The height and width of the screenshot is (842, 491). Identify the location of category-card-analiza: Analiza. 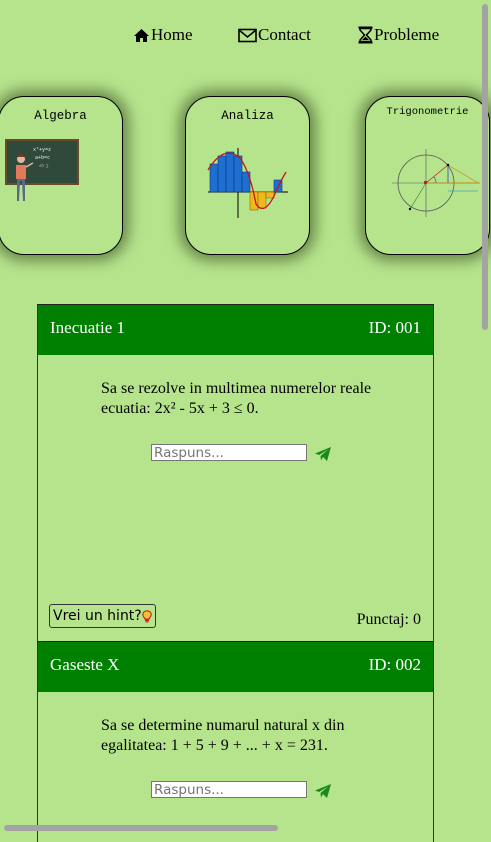
(247, 175).